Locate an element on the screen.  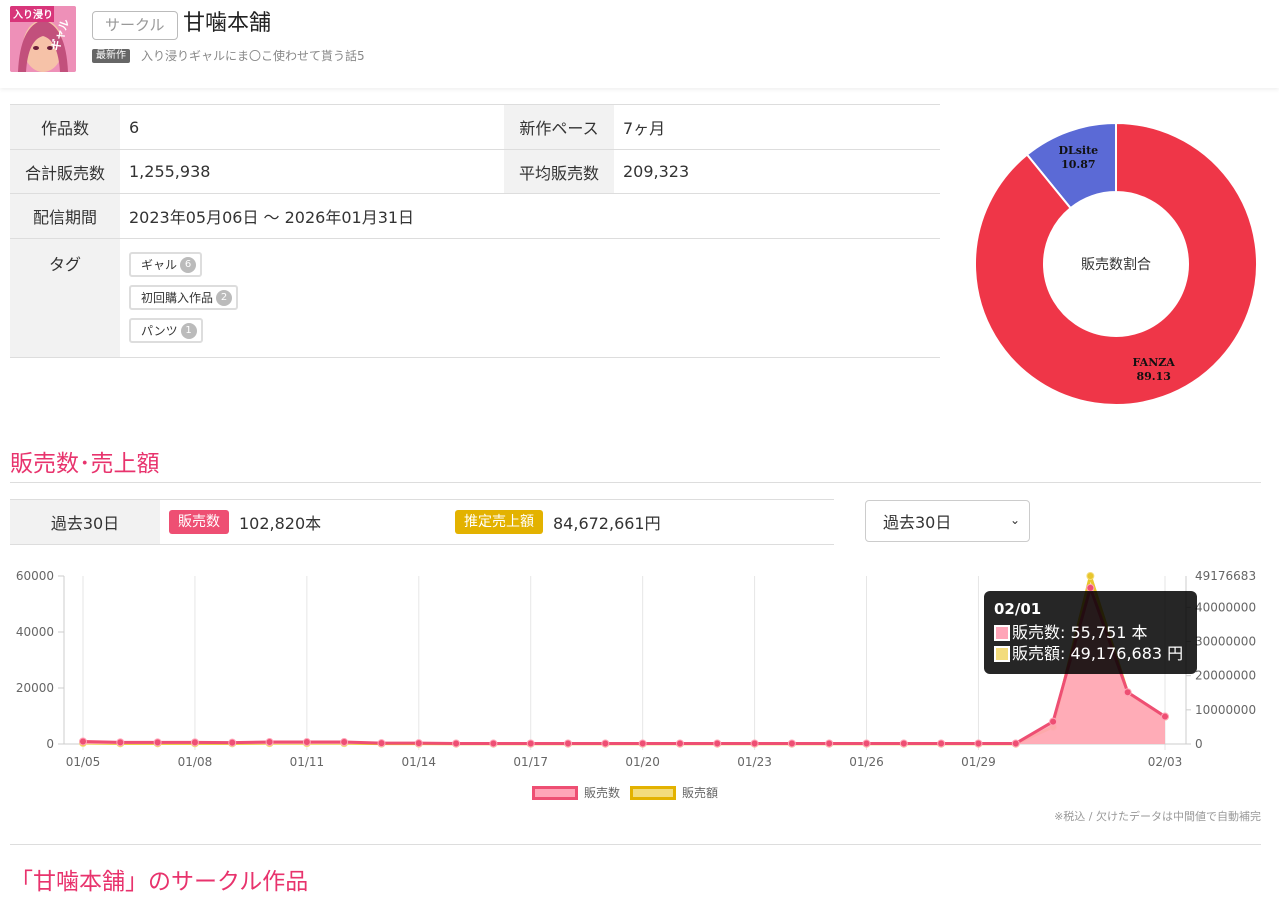
legend-label: 販売数 is located at coordinates (602, 793).